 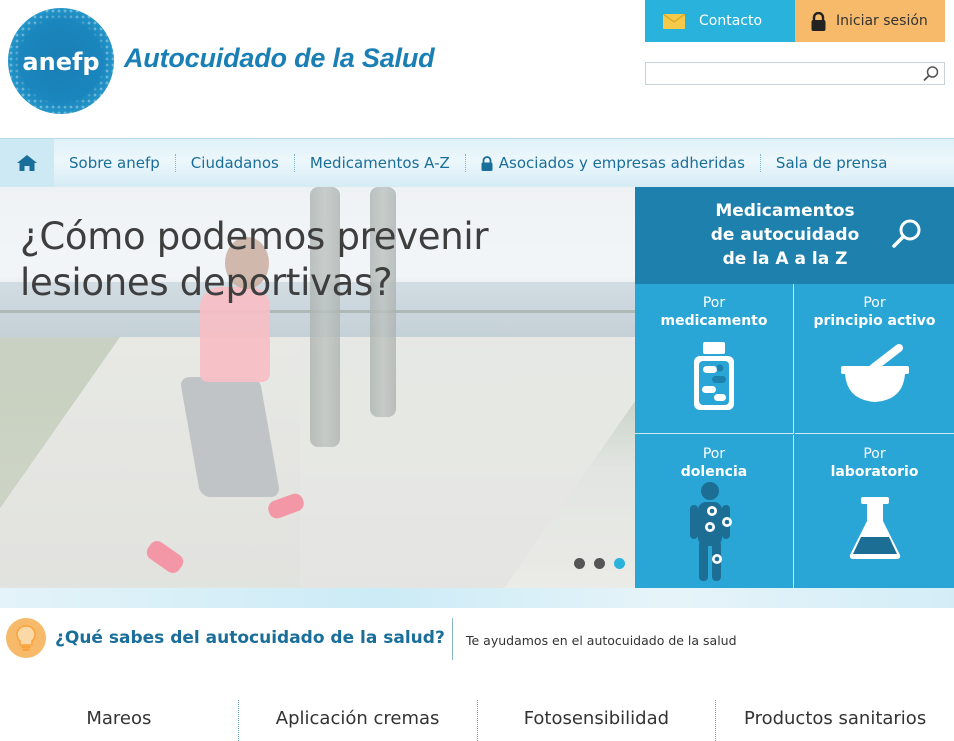 What do you see at coordinates (254, 236) in the screenshot?
I see `hero-title-line: ¿Cómo podemos prevenir` at bounding box center [254, 236].